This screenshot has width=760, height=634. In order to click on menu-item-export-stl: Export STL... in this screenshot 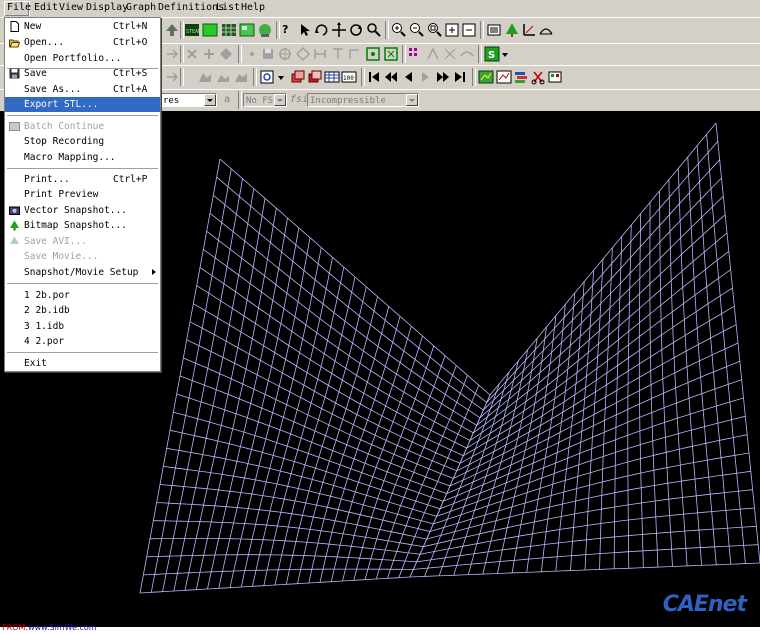, I will do `click(82, 104)`.